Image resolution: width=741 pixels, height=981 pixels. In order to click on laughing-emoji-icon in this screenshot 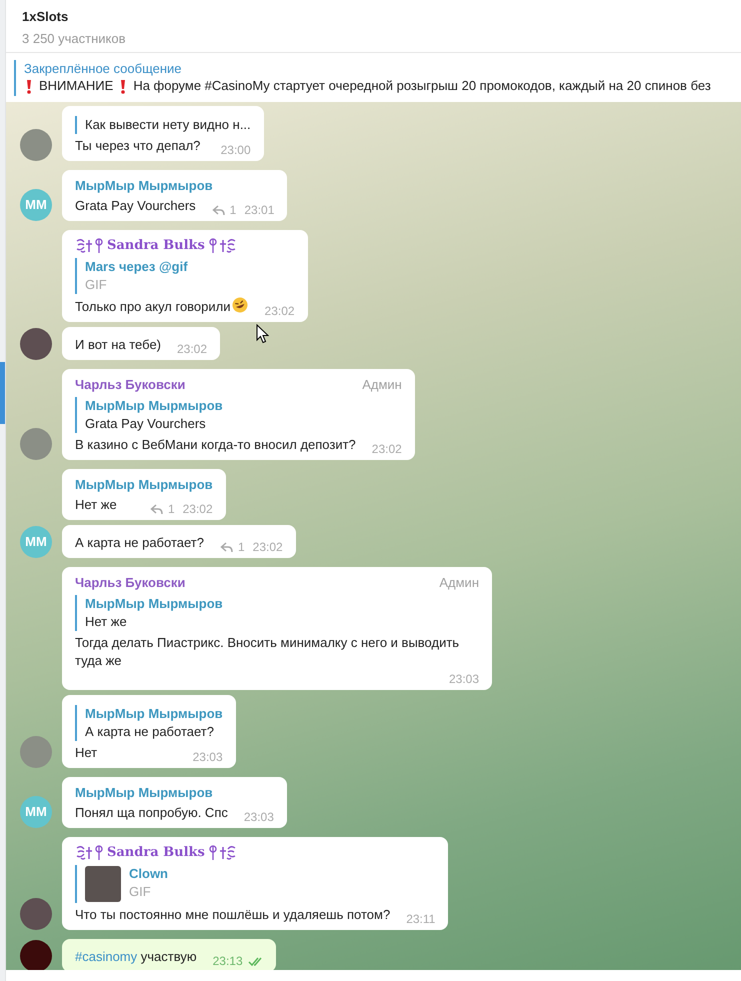, I will do `click(240, 305)`.